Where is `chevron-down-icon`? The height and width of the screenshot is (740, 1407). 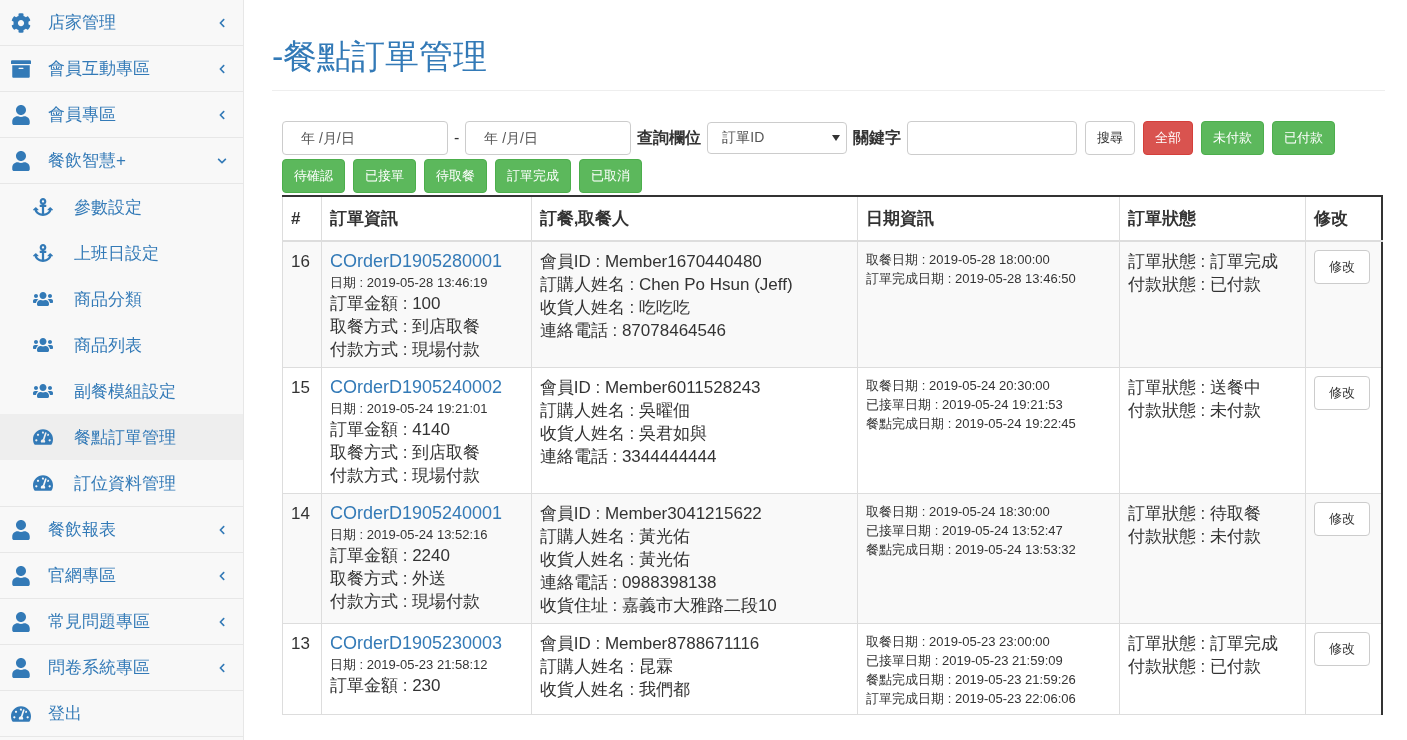 chevron-down-icon is located at coordinates (222, 160).